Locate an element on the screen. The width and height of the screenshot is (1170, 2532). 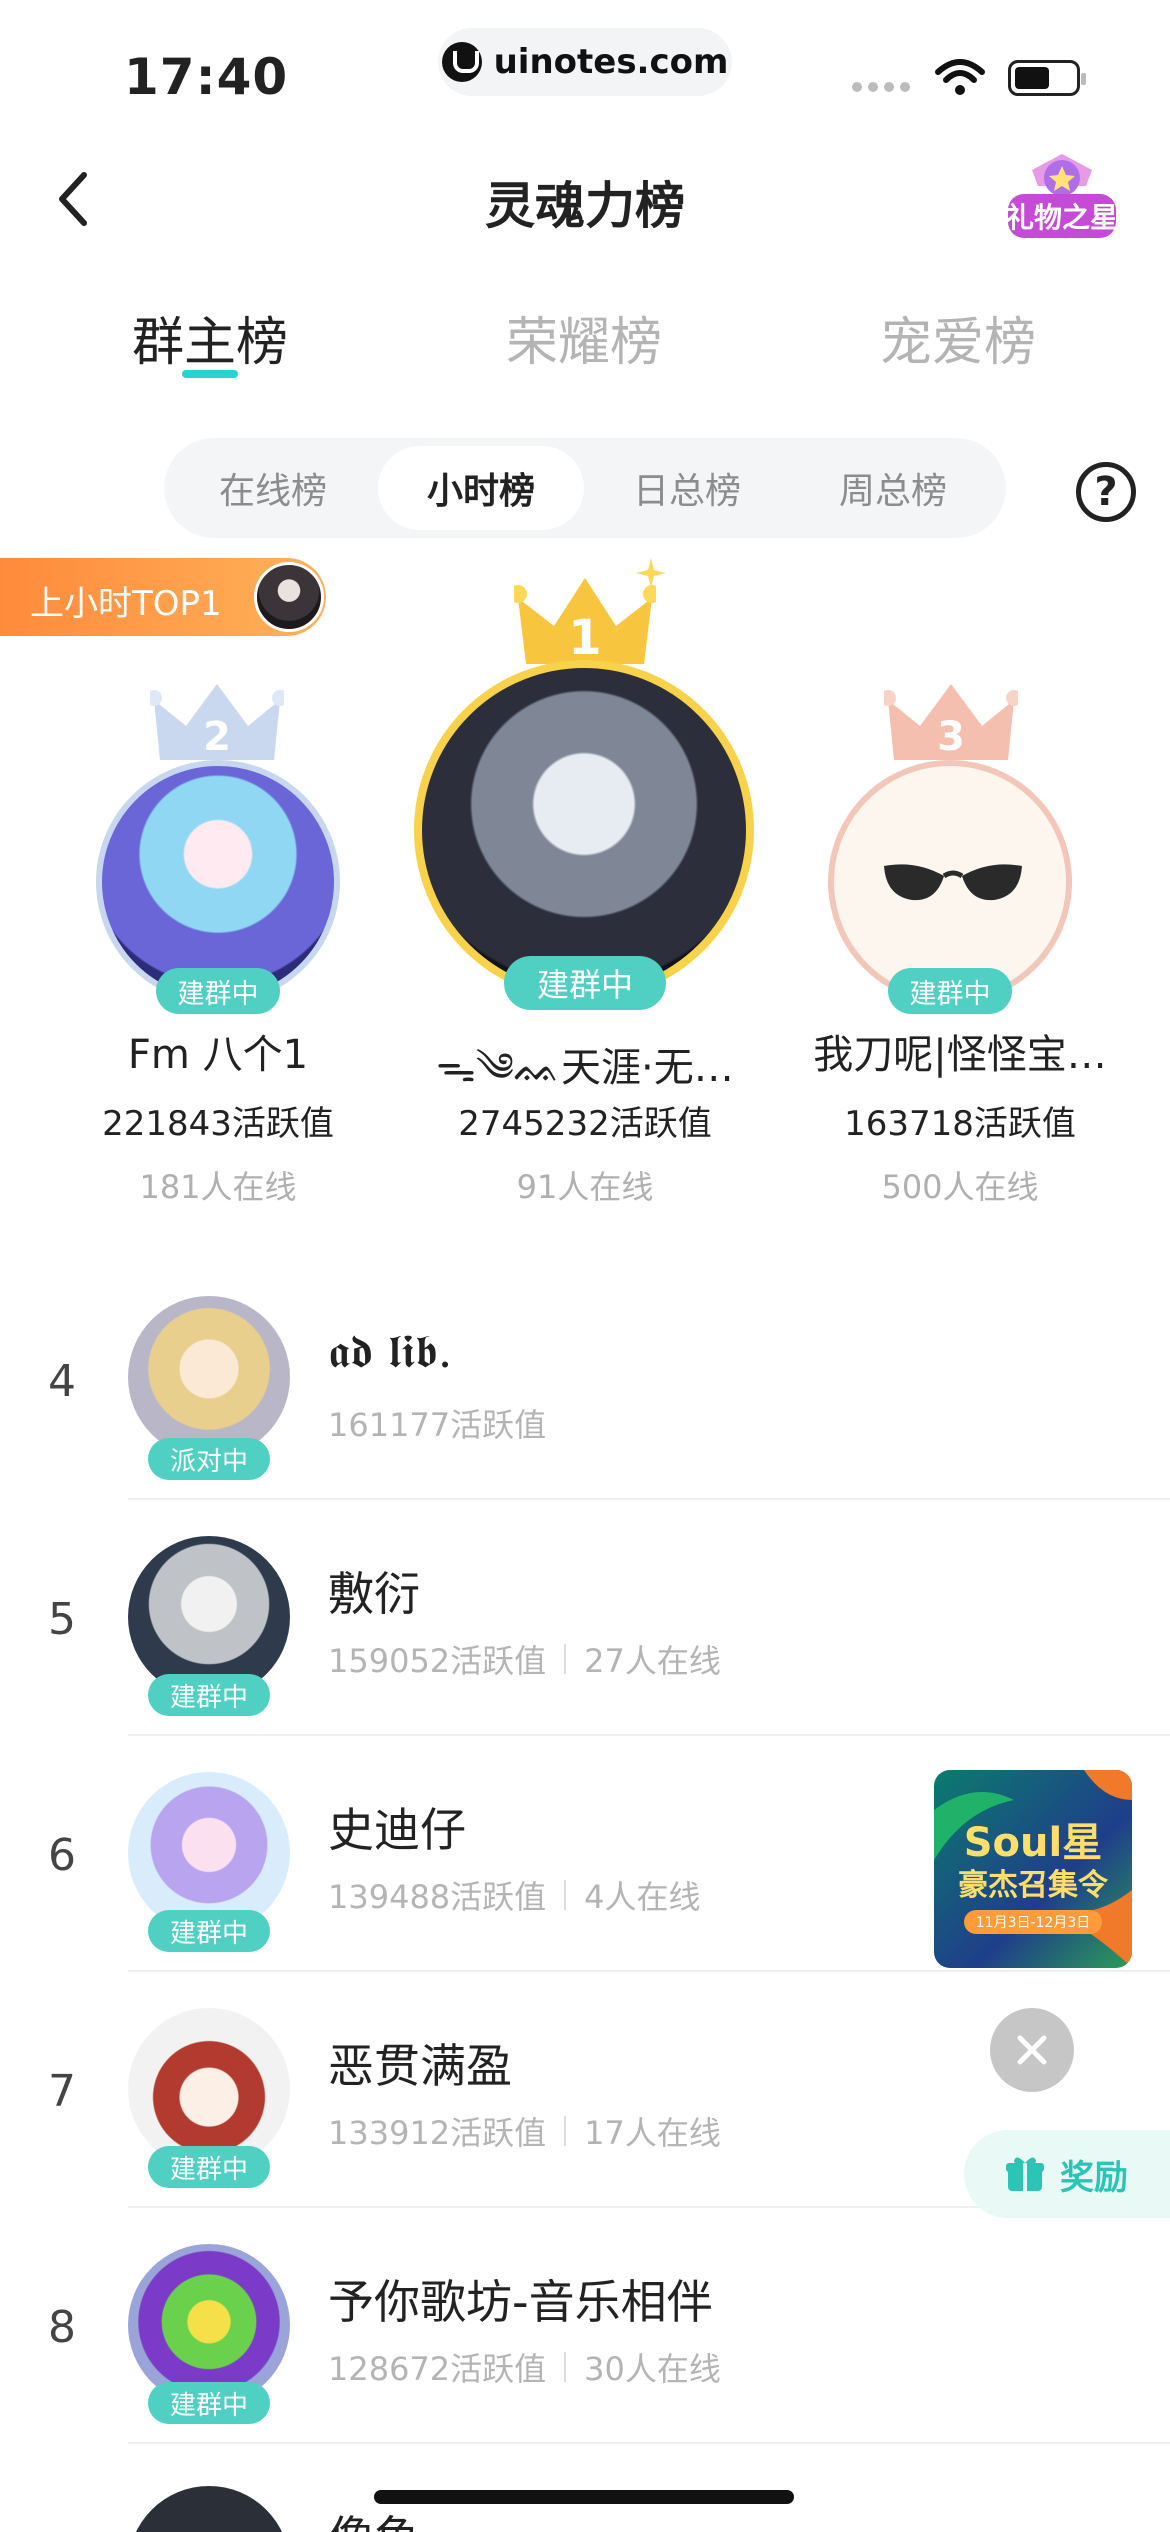
tab-honor-rank: 荣耀榜 is located at coordinates (584, 337).